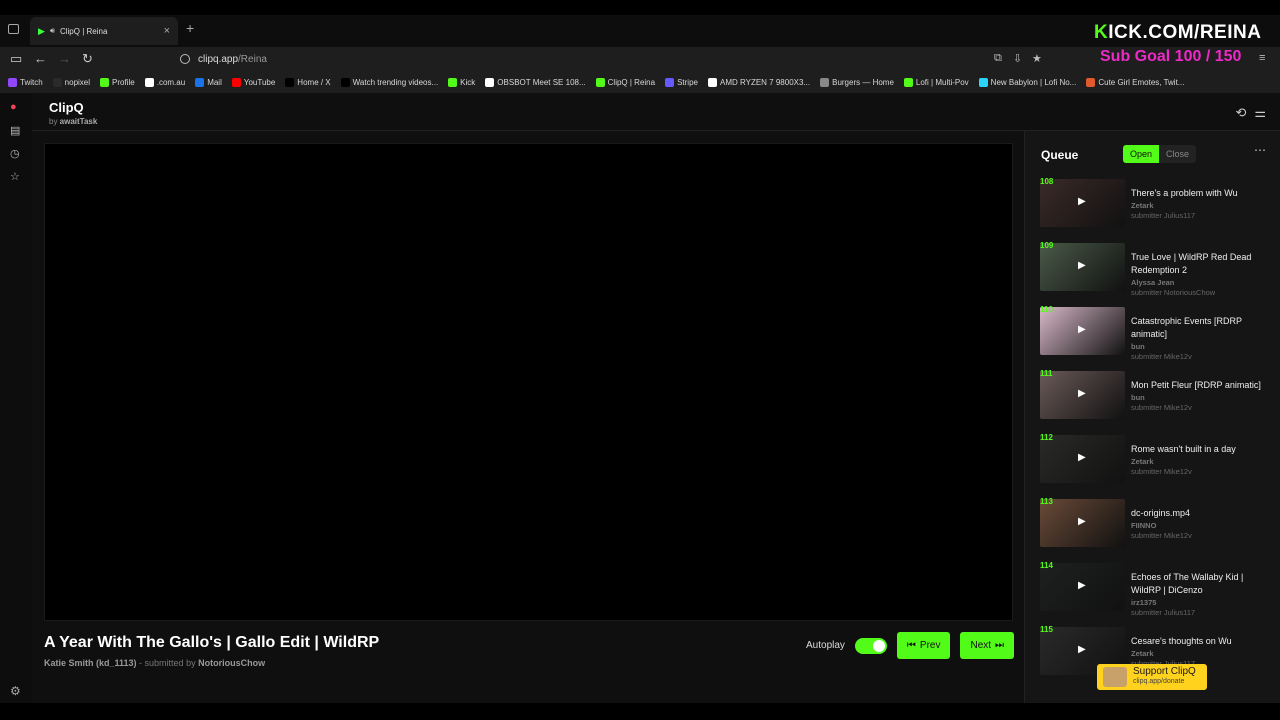 This screenshot has width=1280, height=720. I want to click on queue-title: Queue, so click(1060, 155).